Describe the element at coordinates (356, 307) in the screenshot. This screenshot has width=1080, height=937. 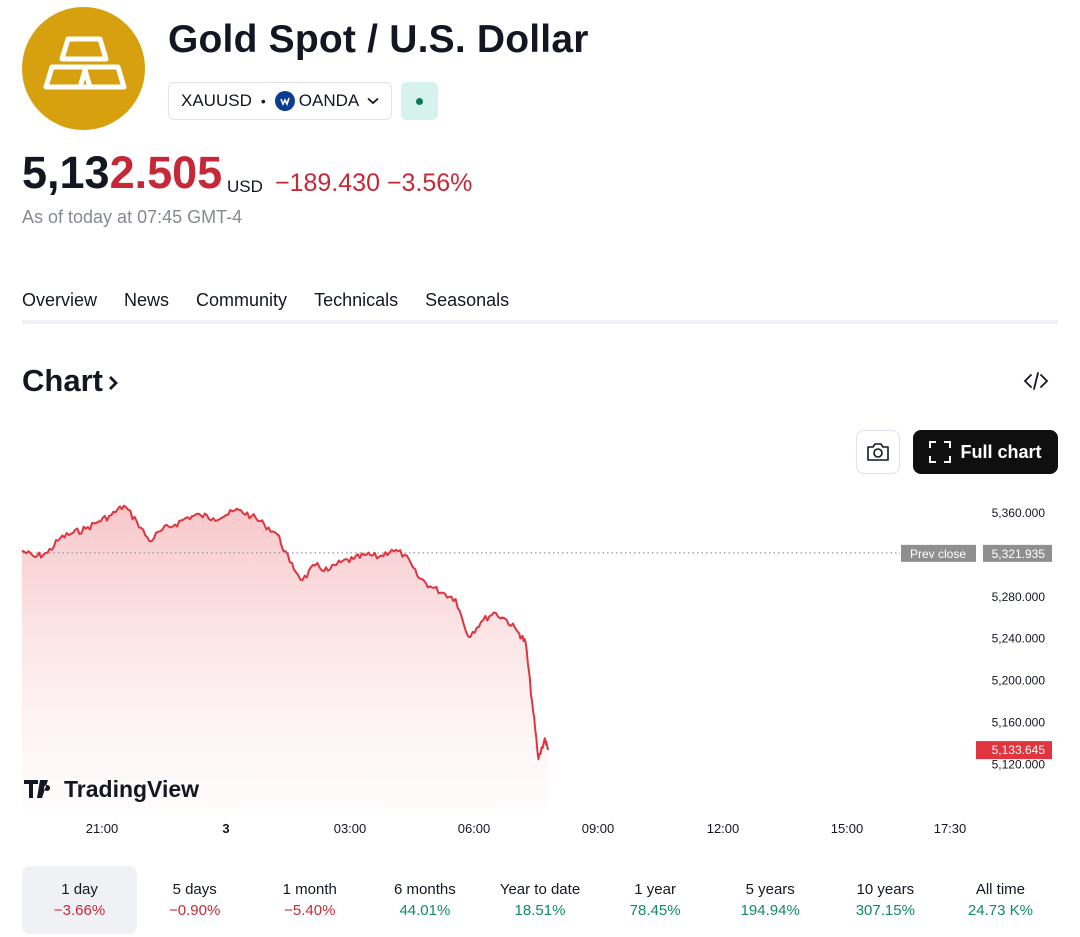
I see `tab-technicals: Technicals` at that location.